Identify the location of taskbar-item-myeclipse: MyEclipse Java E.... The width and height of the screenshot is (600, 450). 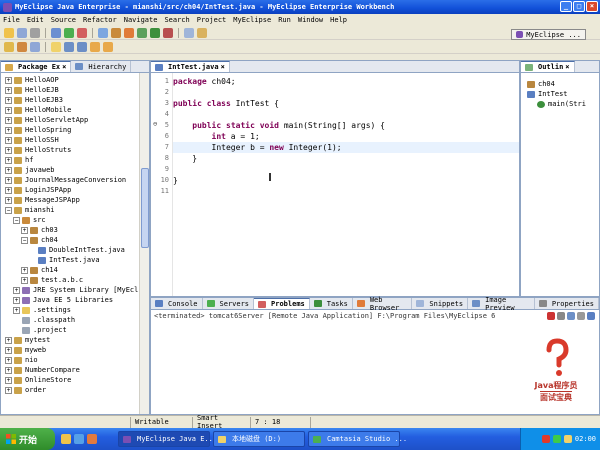
(167, 439).